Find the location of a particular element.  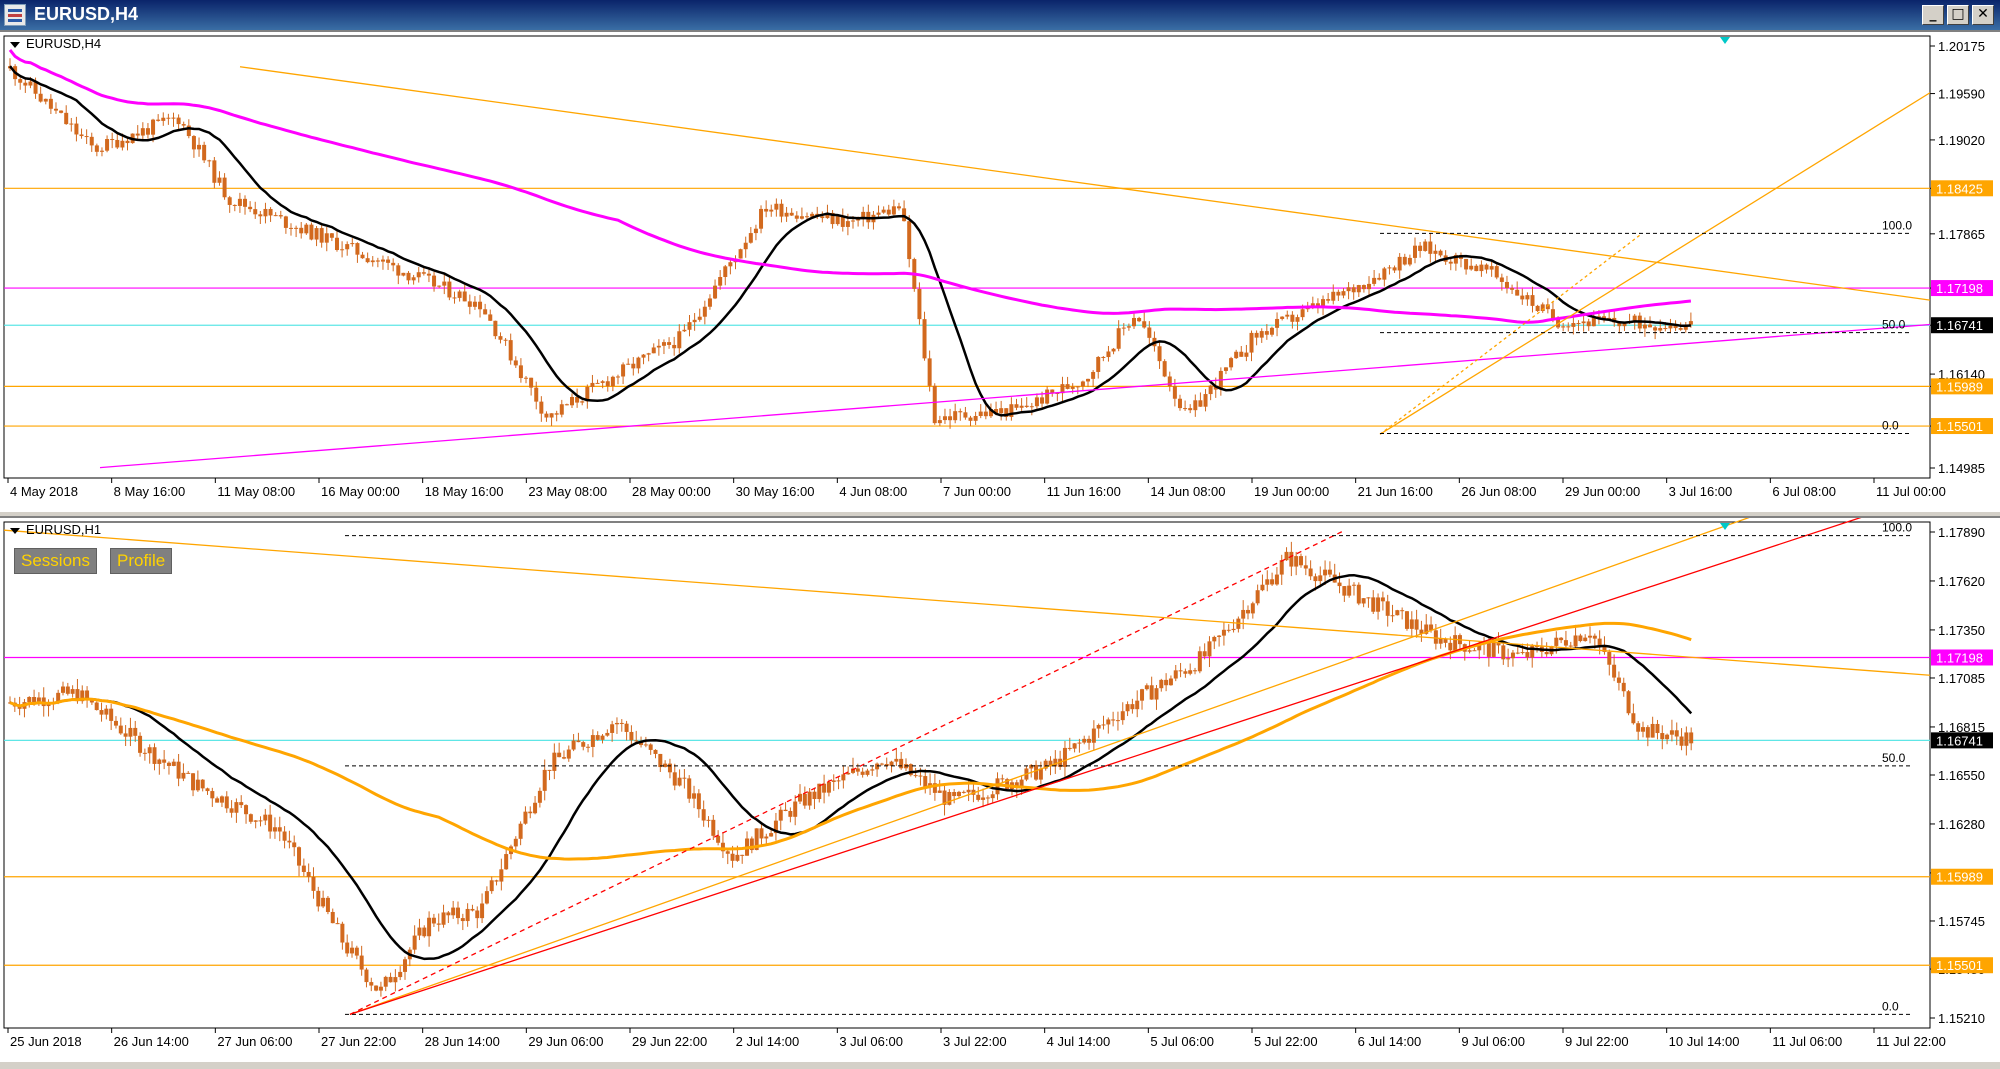

time-axis-label: 2 Jul 14:00 is located at coordinates (768, 1041).